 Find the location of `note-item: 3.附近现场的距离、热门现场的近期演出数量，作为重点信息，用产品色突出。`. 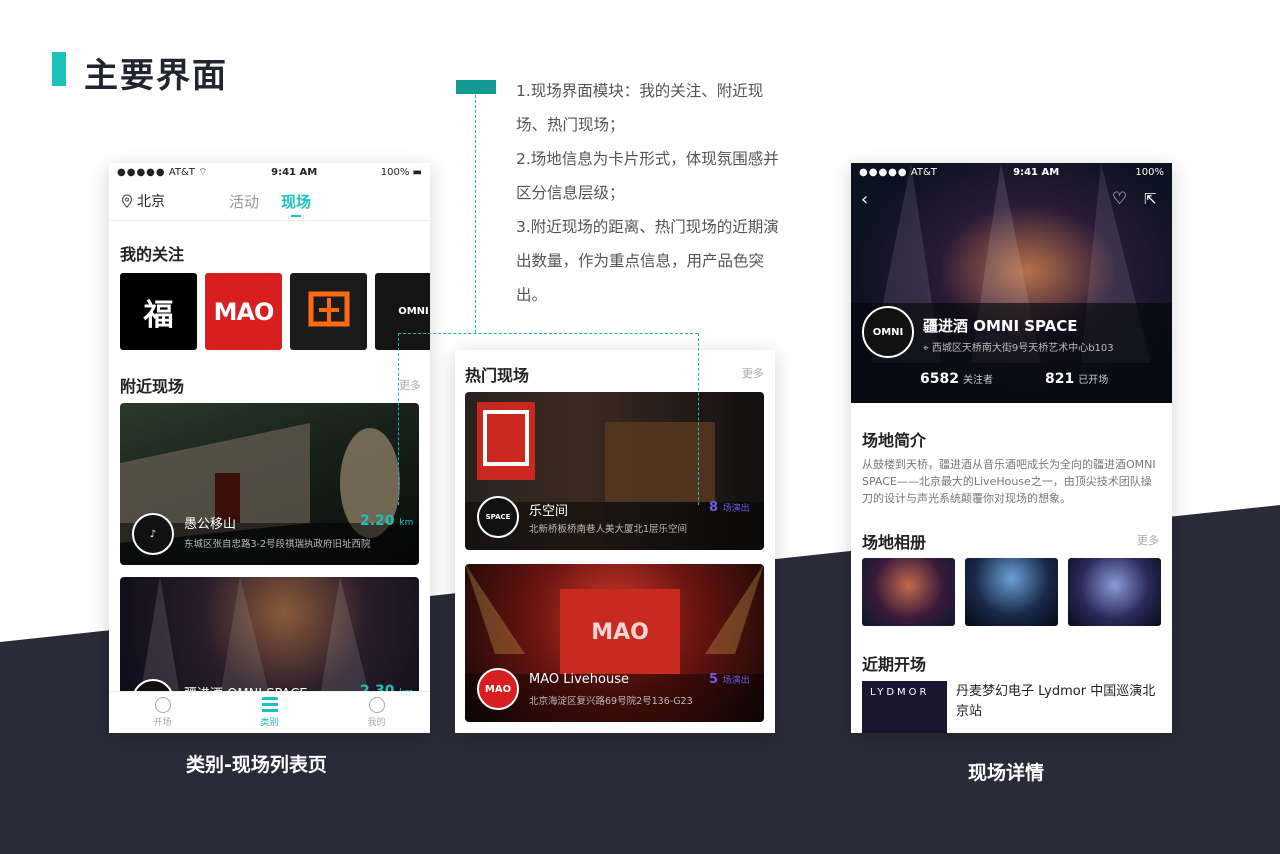

note-item: 3.附近现场的距离、热门现场的近期演出数量，作为重点信息，用产品色突出。 is located at coordinates (647, 261).